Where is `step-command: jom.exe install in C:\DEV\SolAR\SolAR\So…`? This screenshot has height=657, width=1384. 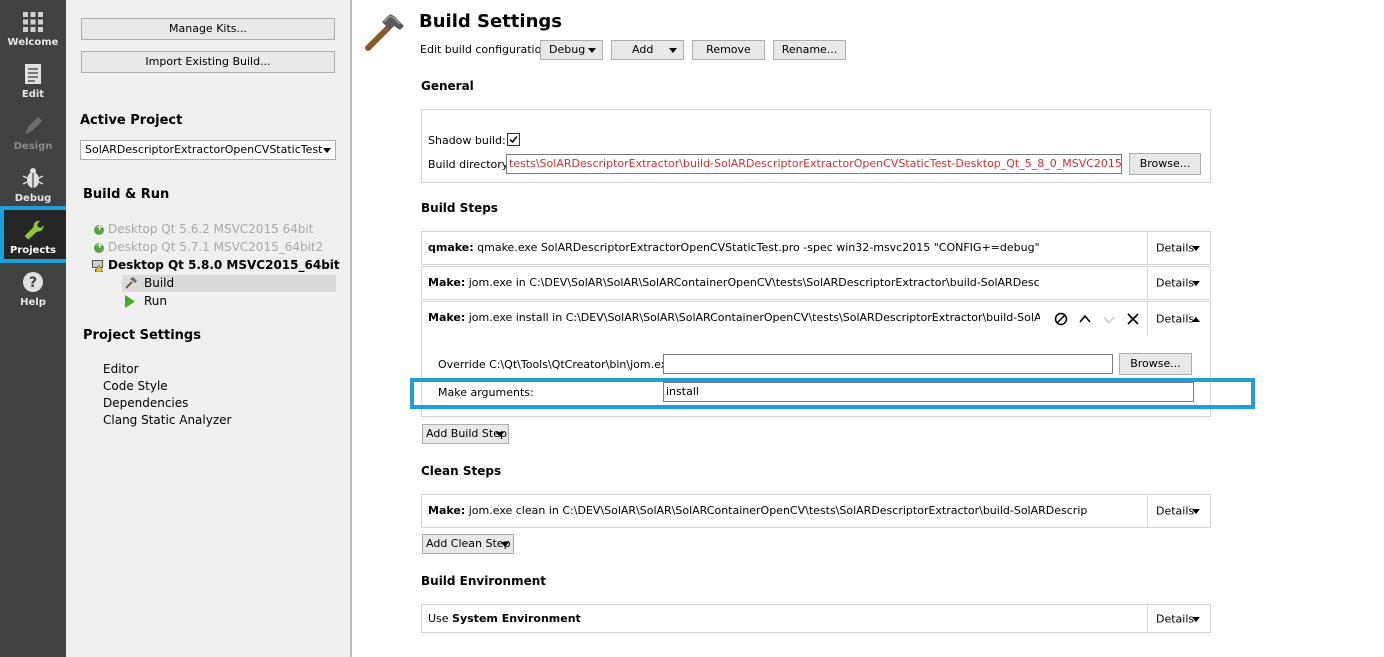 step-command: jom.exe install in C:\DEV\SolAR\SolAR\So… is located at coordinates (754, 317).